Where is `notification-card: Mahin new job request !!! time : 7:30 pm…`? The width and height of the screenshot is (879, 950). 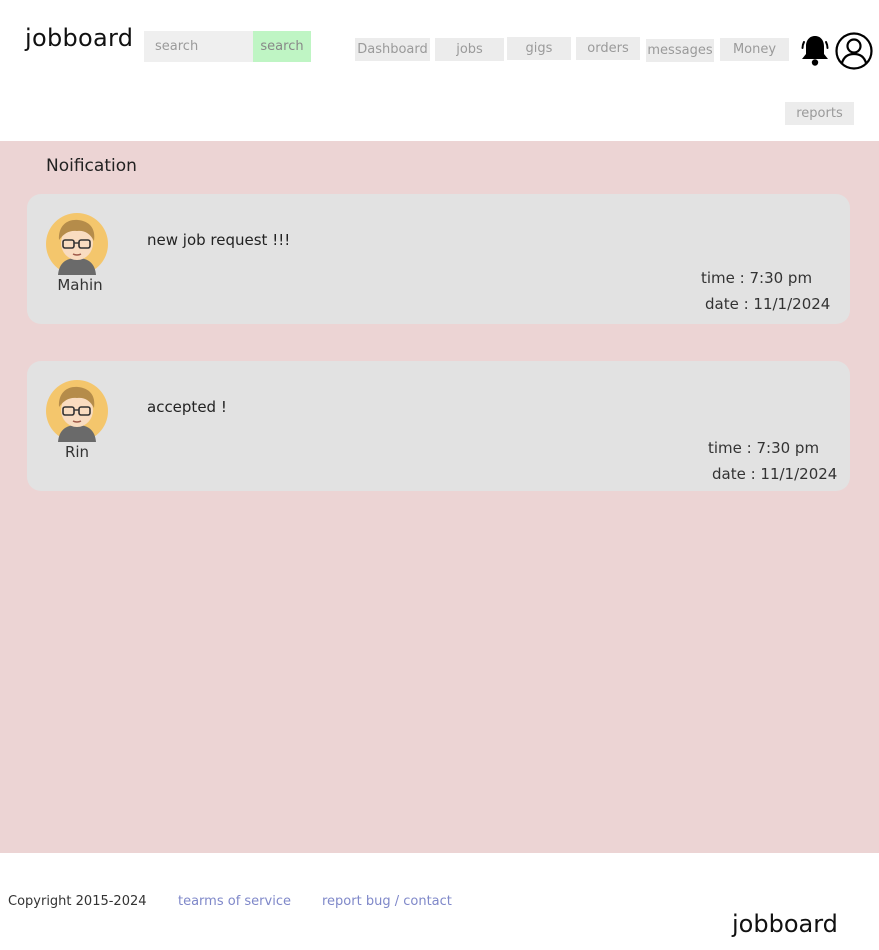 notification-card: Mahin new job request !!! time : 7:30 pm… is located at coordinates (438, 259).